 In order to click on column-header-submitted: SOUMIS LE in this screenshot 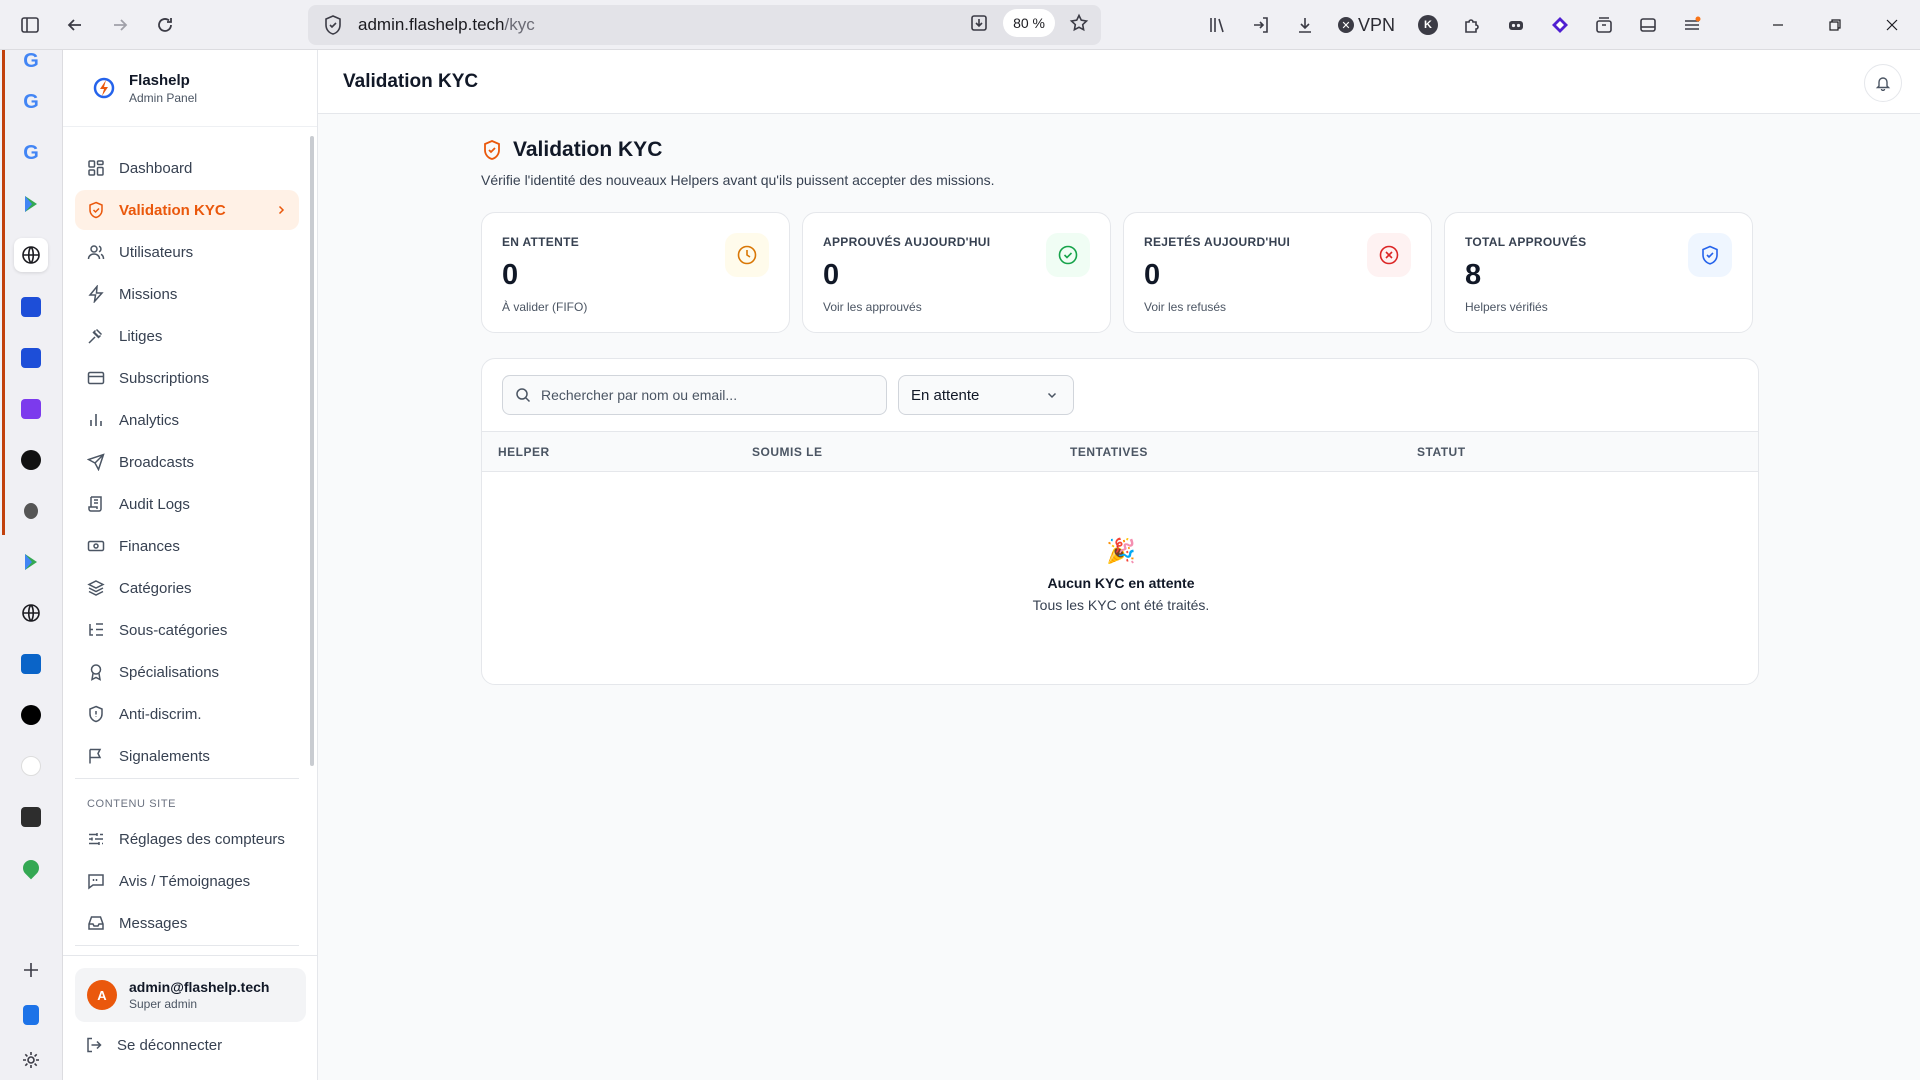, I will do `click(787, 452)`.